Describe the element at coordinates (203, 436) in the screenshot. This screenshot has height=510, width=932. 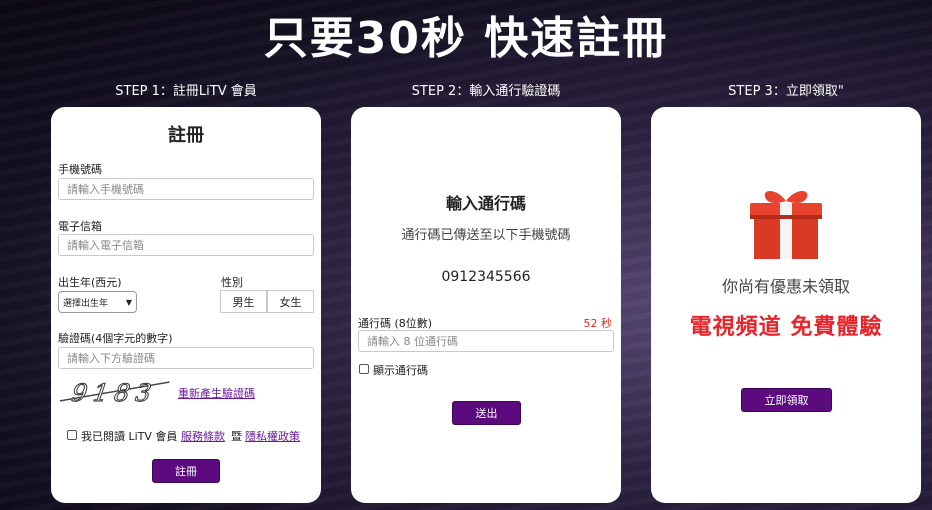
I see `terms-link: 服務條款` at that location.